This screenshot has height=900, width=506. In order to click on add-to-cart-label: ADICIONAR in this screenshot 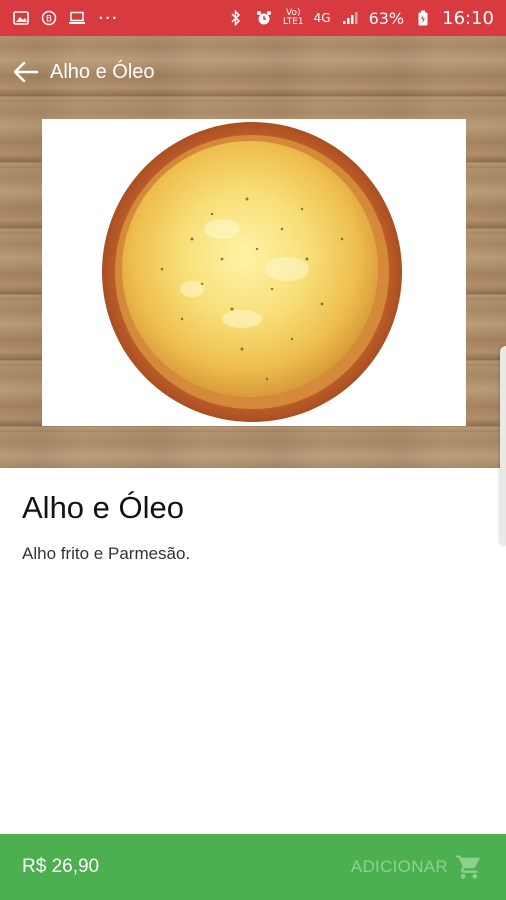, I will do `click(399, 866)`.